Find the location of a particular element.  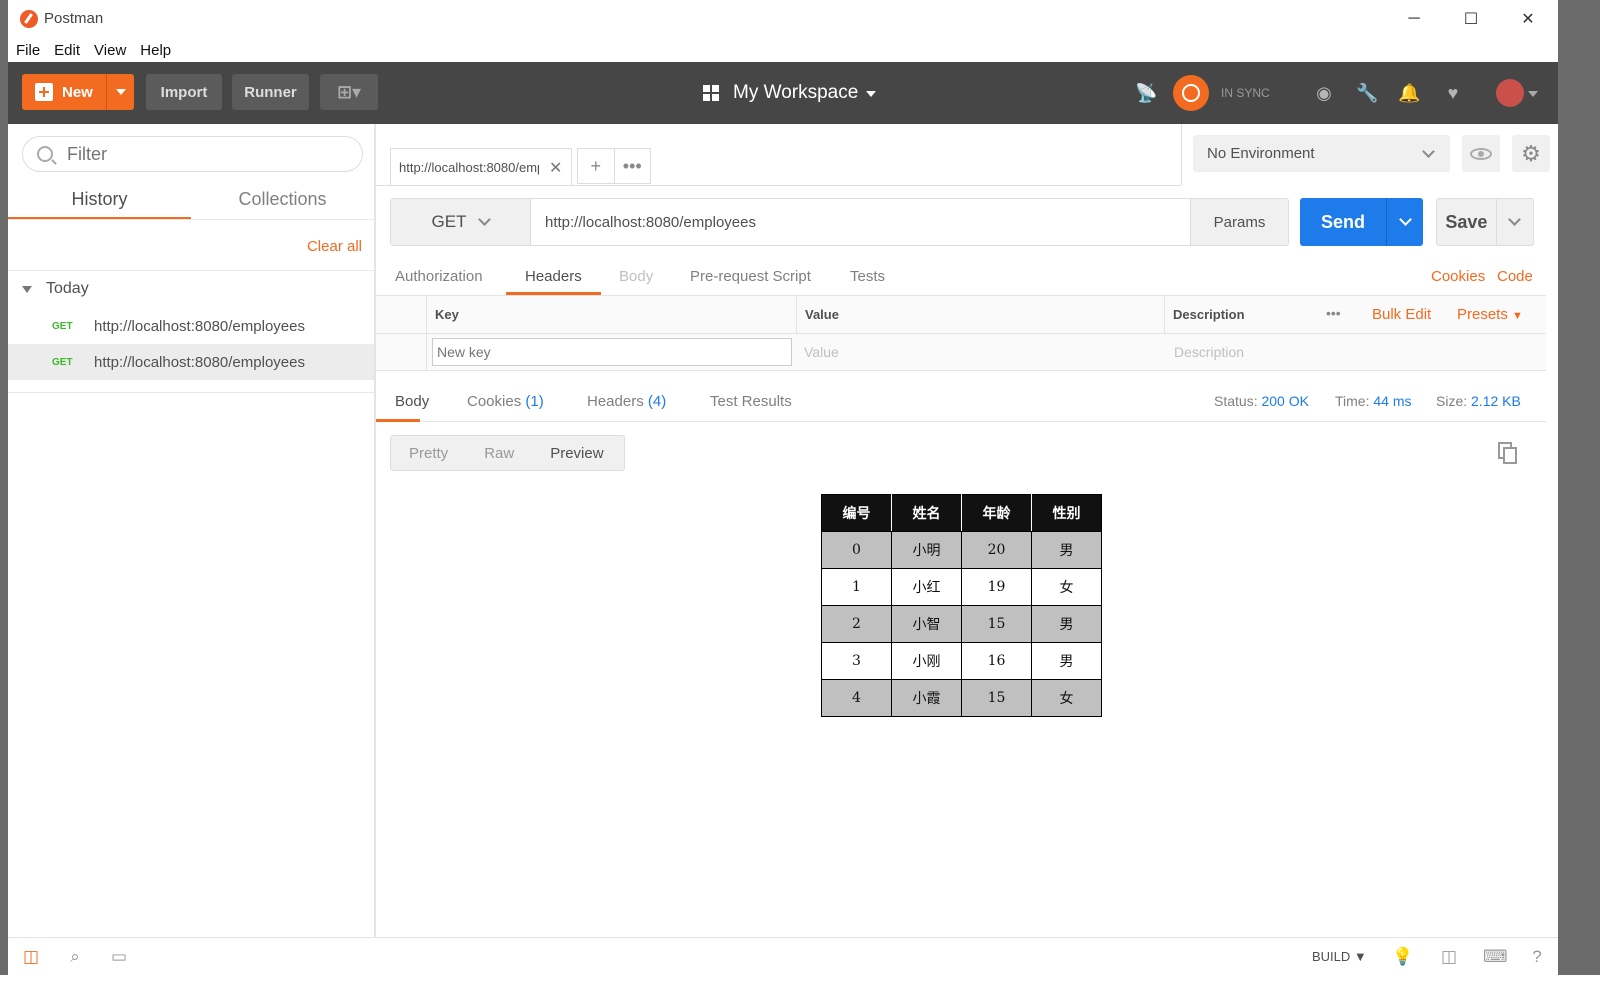

minimize-icon: ─ is located at coordinates (1414, 18).